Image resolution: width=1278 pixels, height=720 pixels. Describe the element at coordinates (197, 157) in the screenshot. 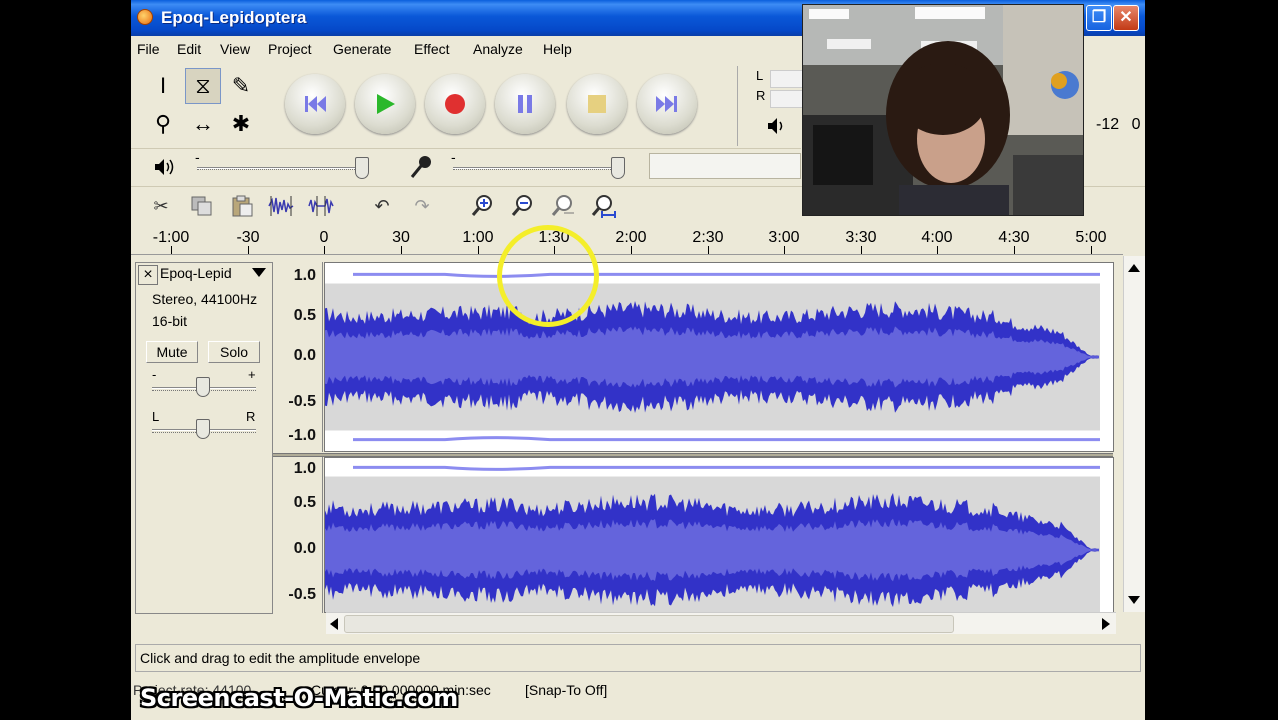

I see `output-volume-min: -` at that location.